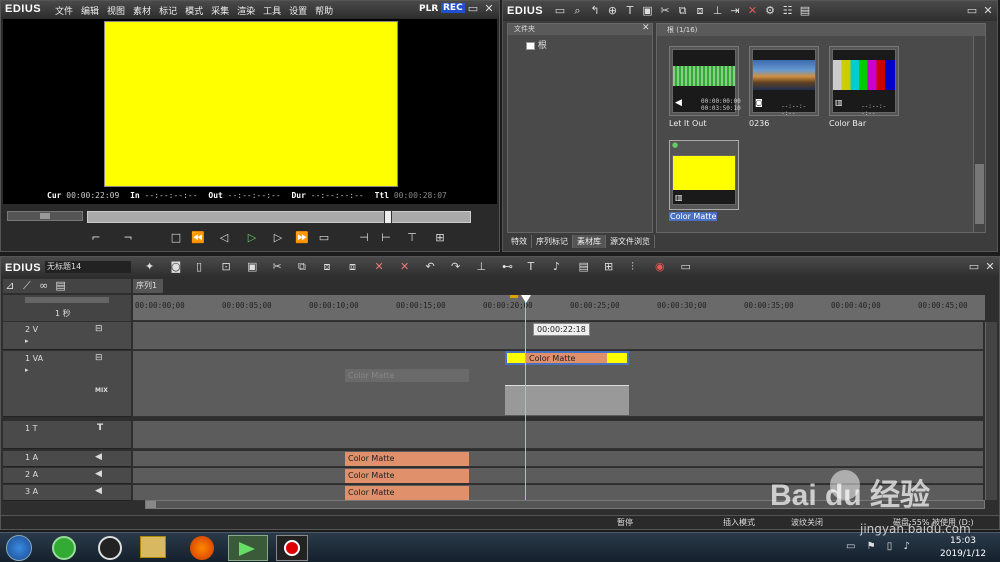 The height and width of the screenshot is (562, 1000). Describe the element at coordinates (67, 308) in the screenshot. I see `scale-selector: 1 秒` at that location.